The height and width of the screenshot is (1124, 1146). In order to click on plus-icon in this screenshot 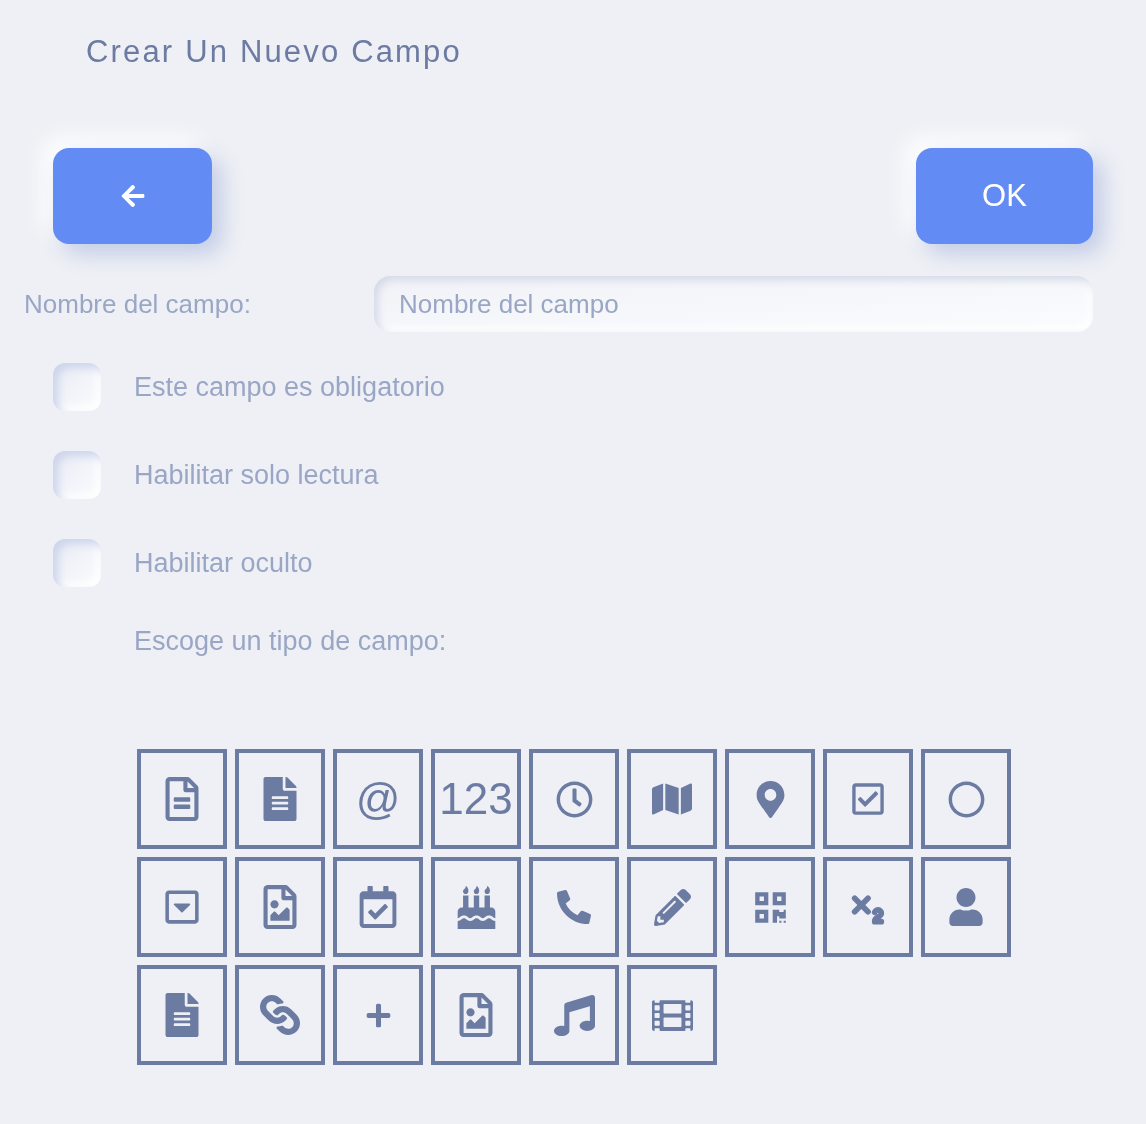, I will do `click(378, 1015)`.